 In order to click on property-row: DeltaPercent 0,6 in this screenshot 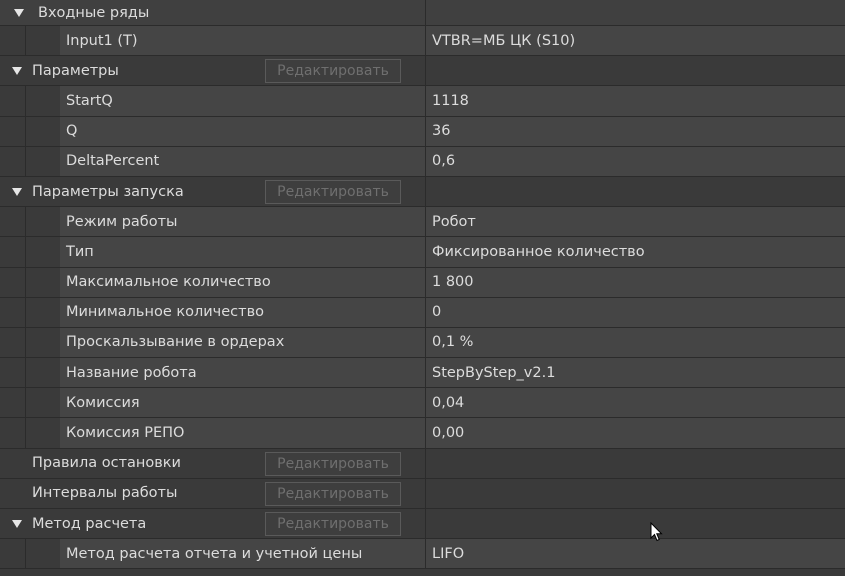, I will do `click(422, 161)`.